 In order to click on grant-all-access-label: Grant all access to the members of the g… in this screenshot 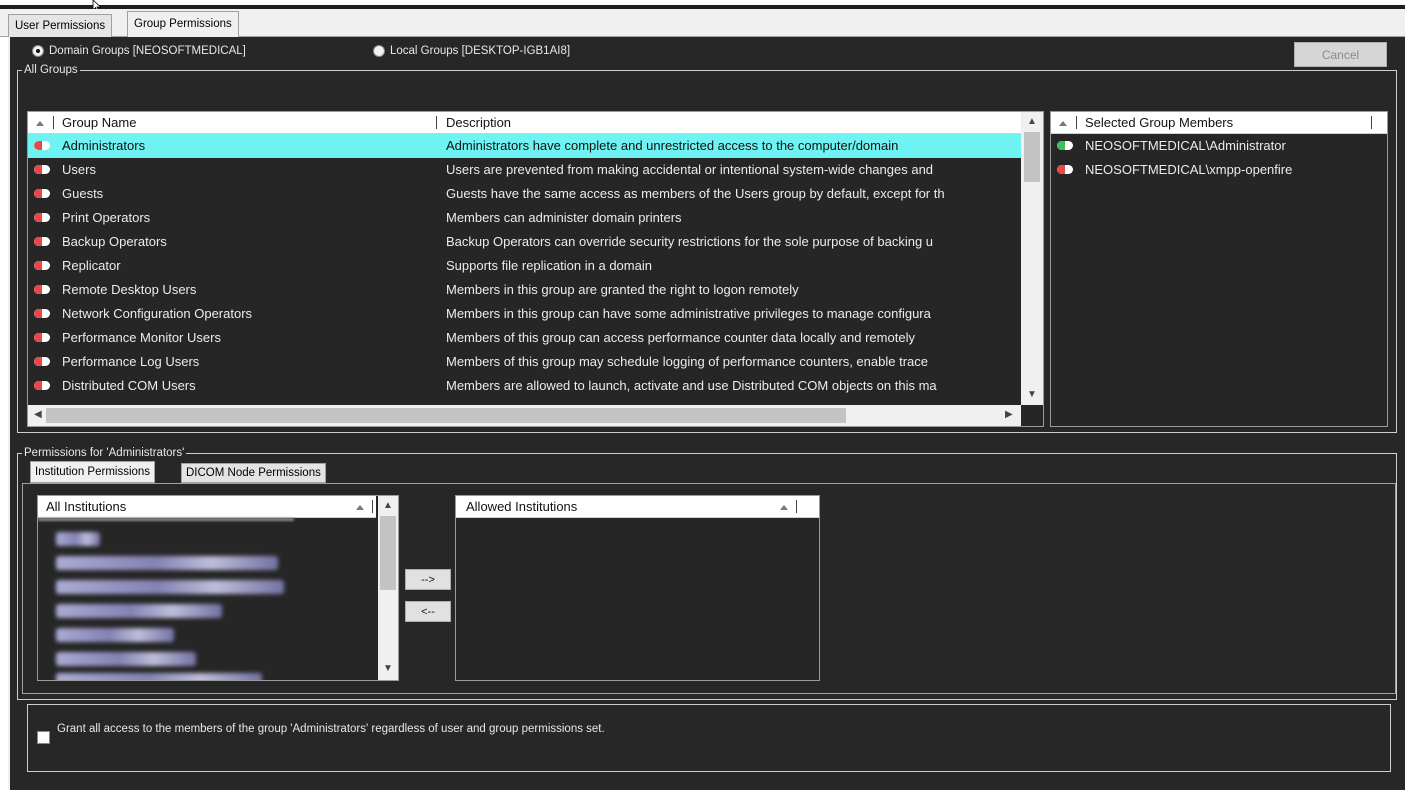, I will do `click(331, 729)`.